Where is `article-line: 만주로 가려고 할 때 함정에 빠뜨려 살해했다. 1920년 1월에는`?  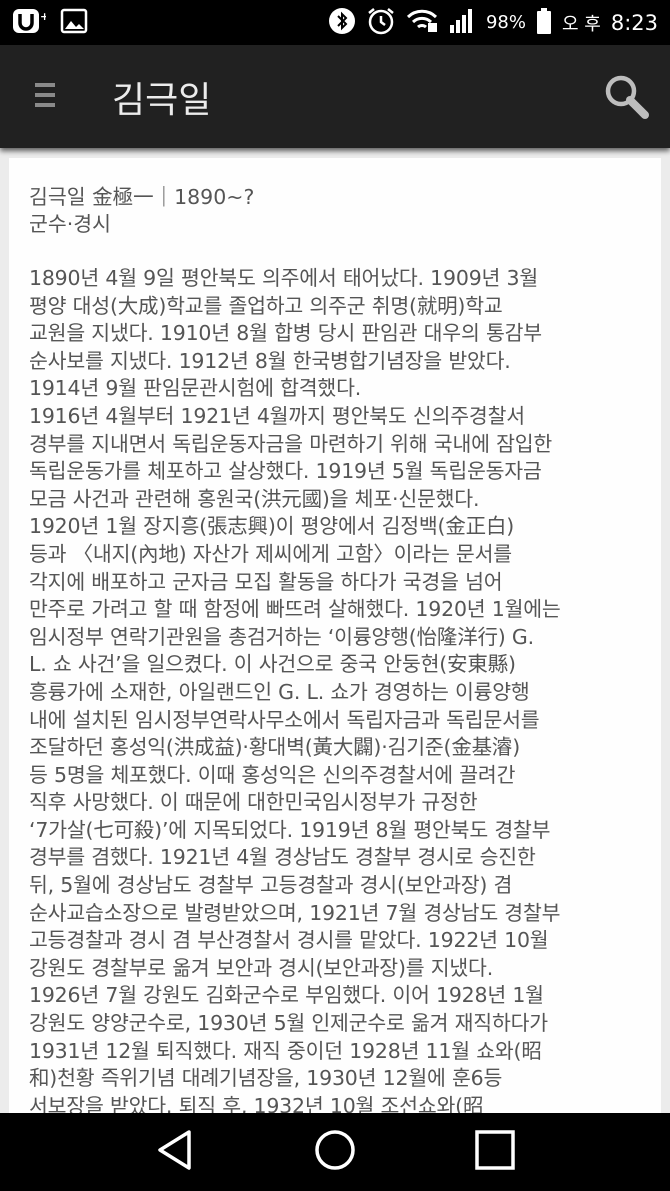
article-line: 만주로 가려고 할 때 함정에 빠뜨려 살해했다. 1920년 1월에는 is located at coordinates (295, 609).